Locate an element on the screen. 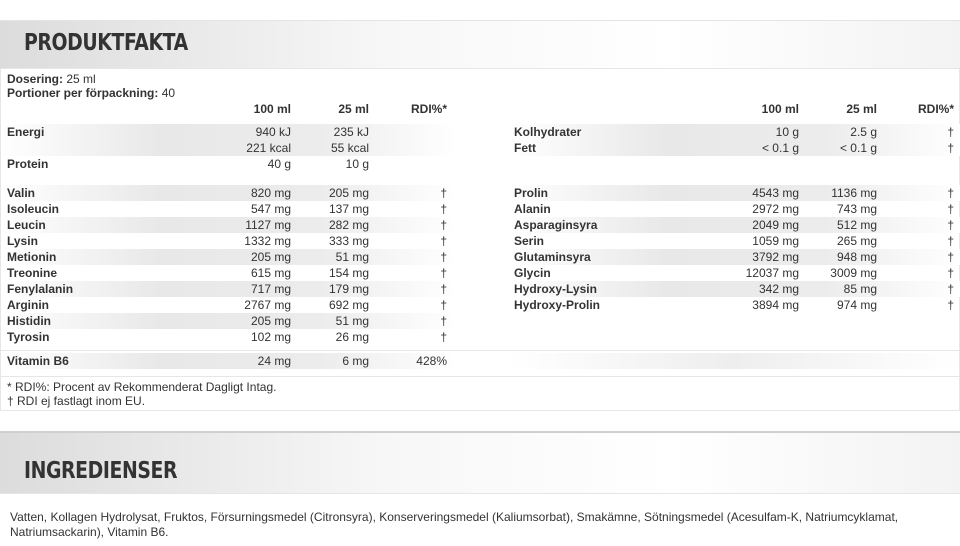 This screenshot has height=546, width=960. table-row: Fett < 0.1 g < 0.1 g † is located at coordinates (734, 148).